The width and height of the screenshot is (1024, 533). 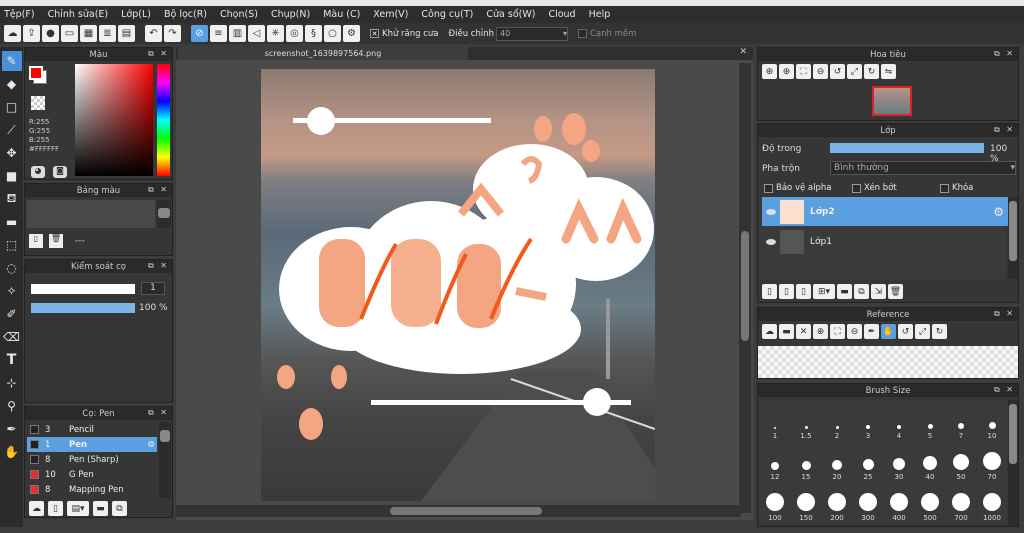 What do you see at coordinates (899, 502) in the screenshot?
I see `brush-size-cell: 400` at bounding box center [899, 502].